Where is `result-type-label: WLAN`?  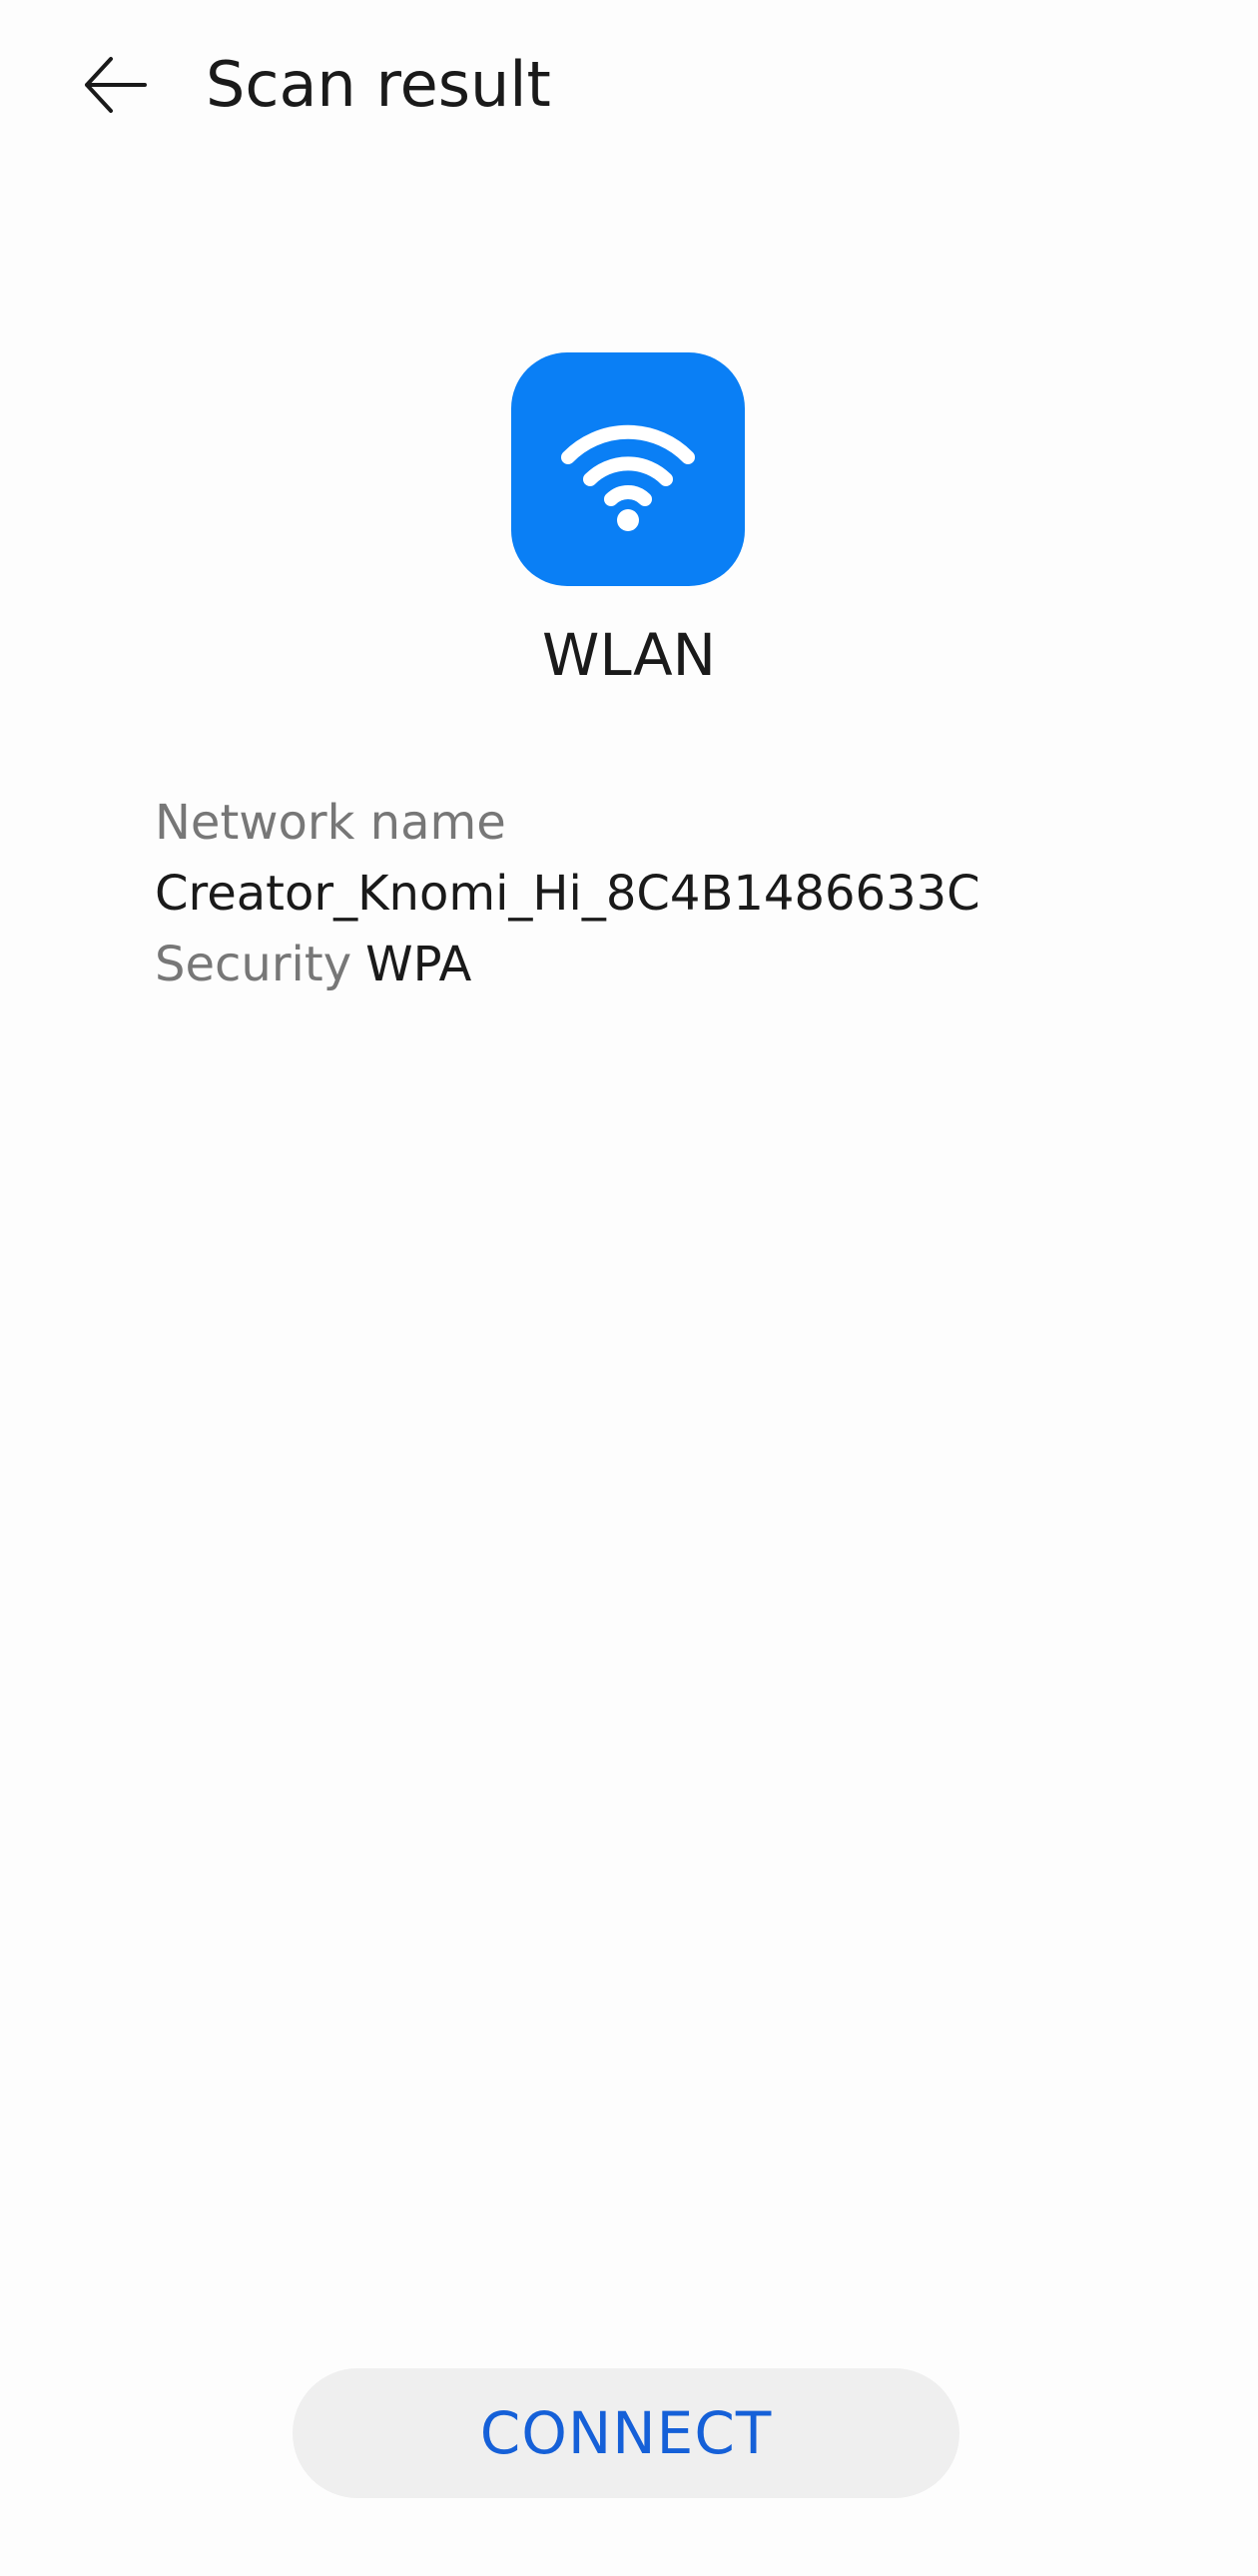 result-type-label: WLAN is located at coordinates (629, 655).